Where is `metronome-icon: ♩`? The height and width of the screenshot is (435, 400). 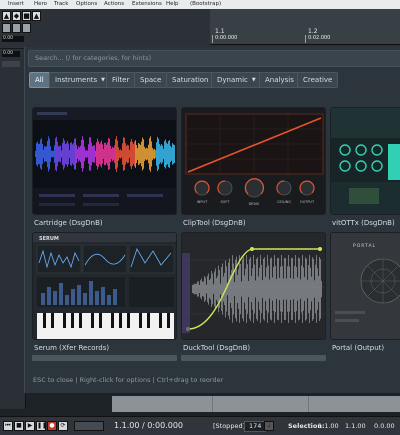 metronome-icon: ♩ is located at coordinates (269, 426).